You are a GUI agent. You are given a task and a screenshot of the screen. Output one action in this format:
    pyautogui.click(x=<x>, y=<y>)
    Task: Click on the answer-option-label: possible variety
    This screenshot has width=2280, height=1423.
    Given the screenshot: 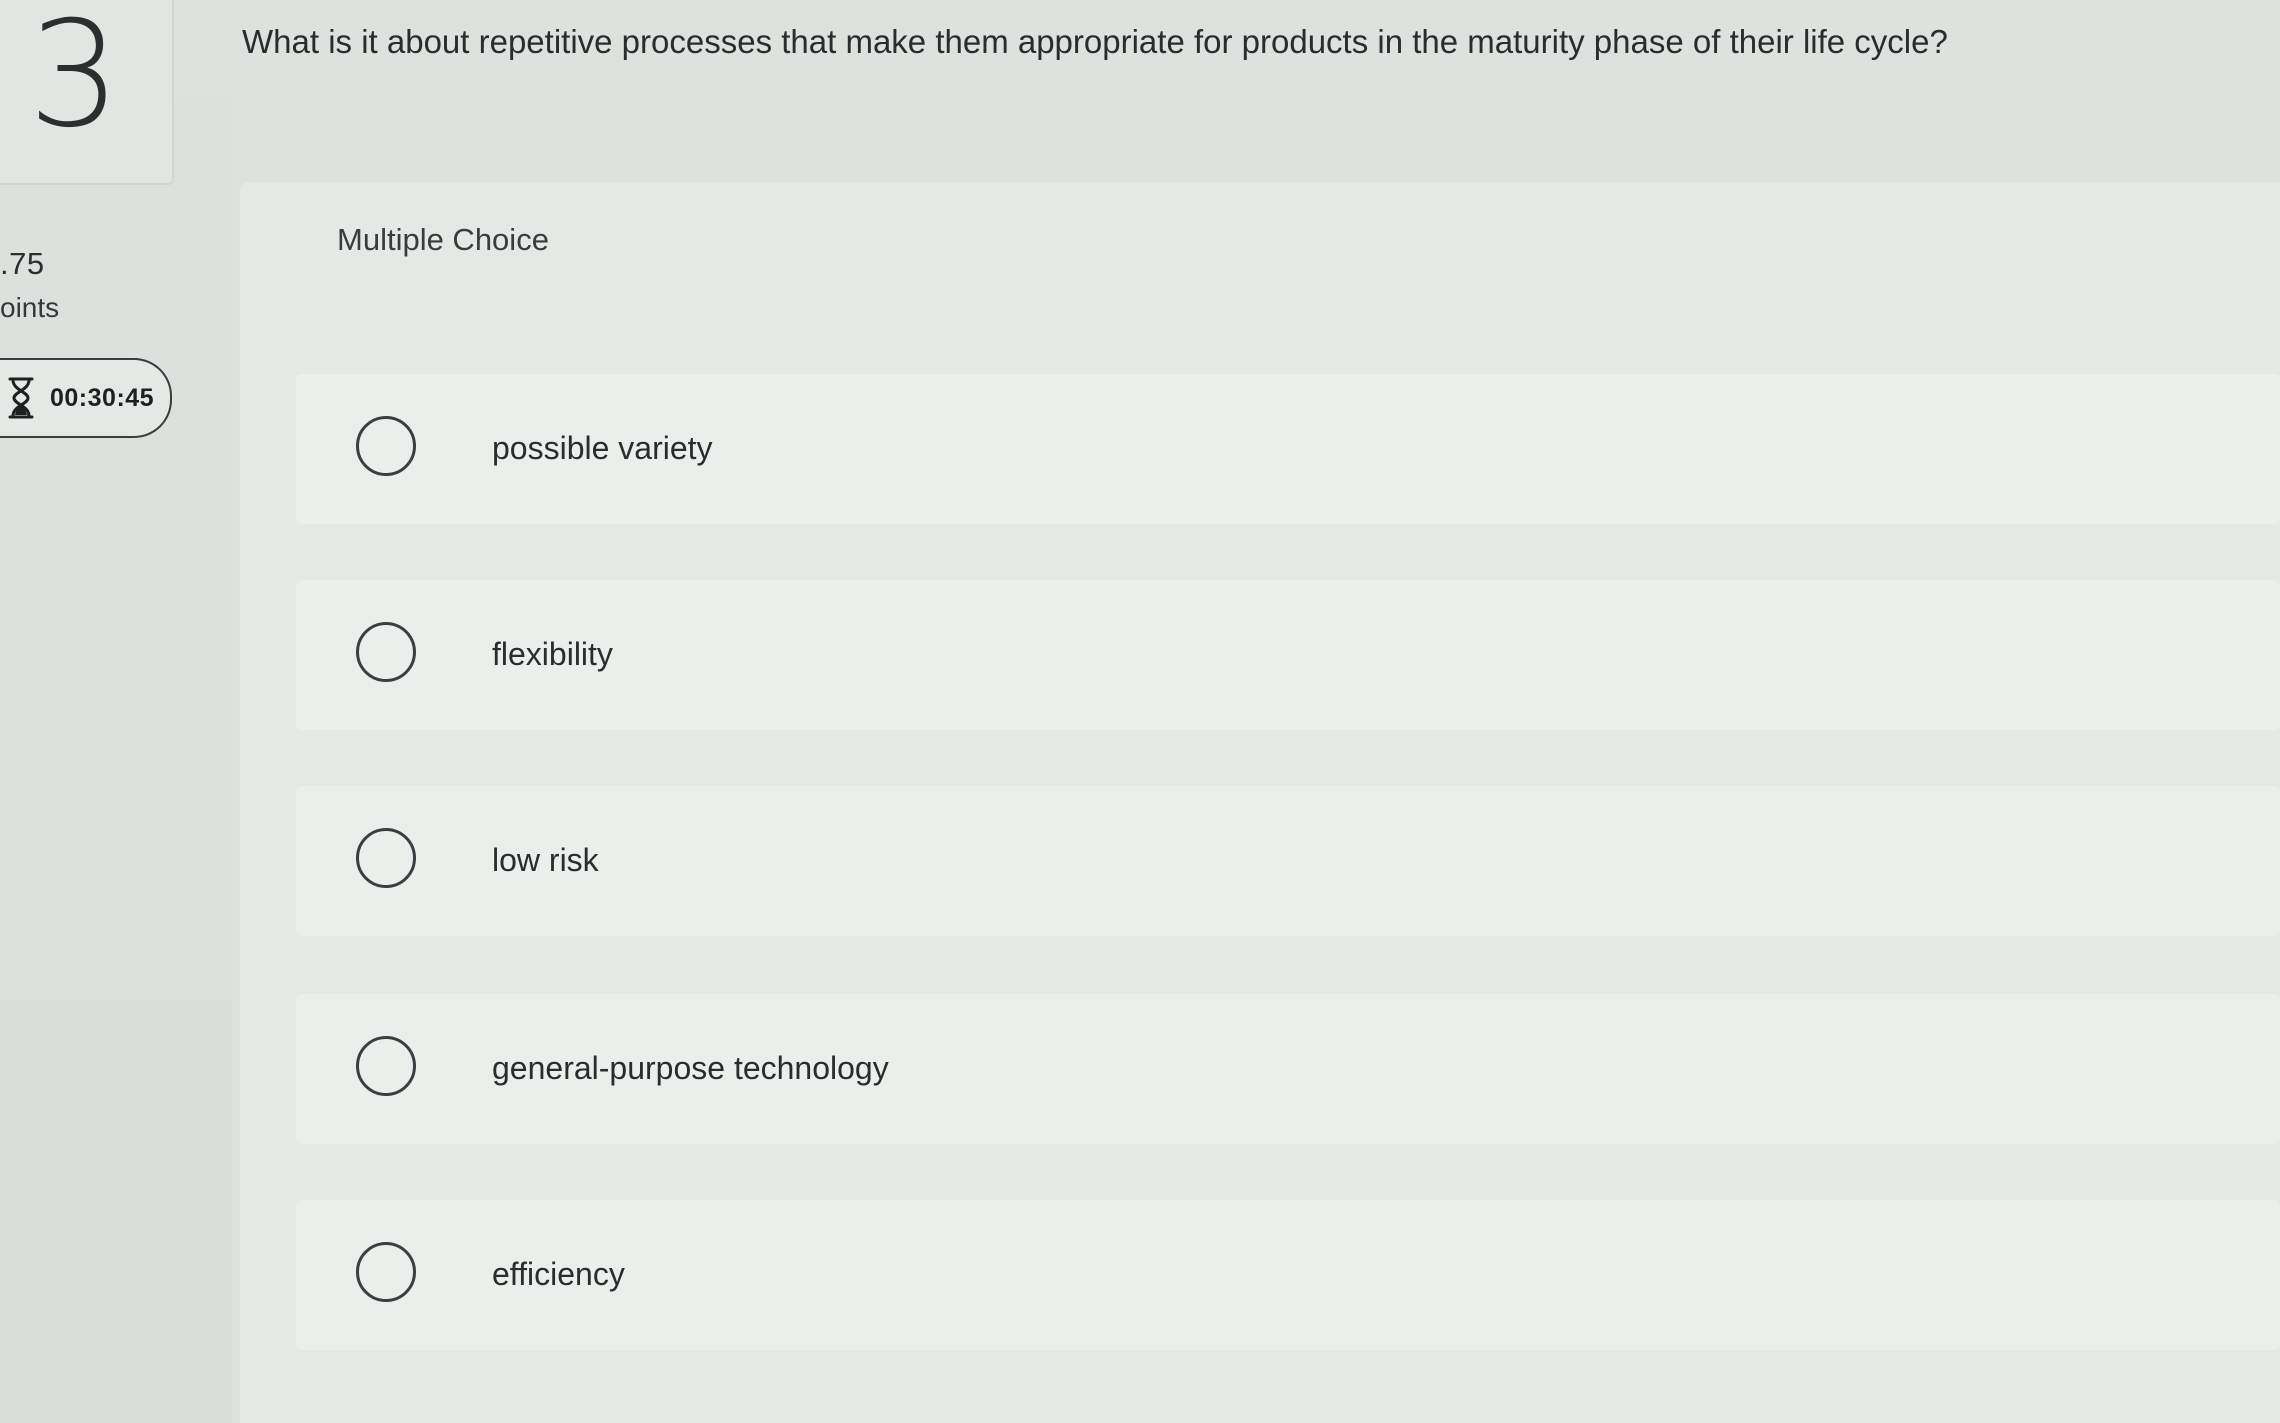 What is the action you would take?
    pyautogui.click(x=602, y=448)
    